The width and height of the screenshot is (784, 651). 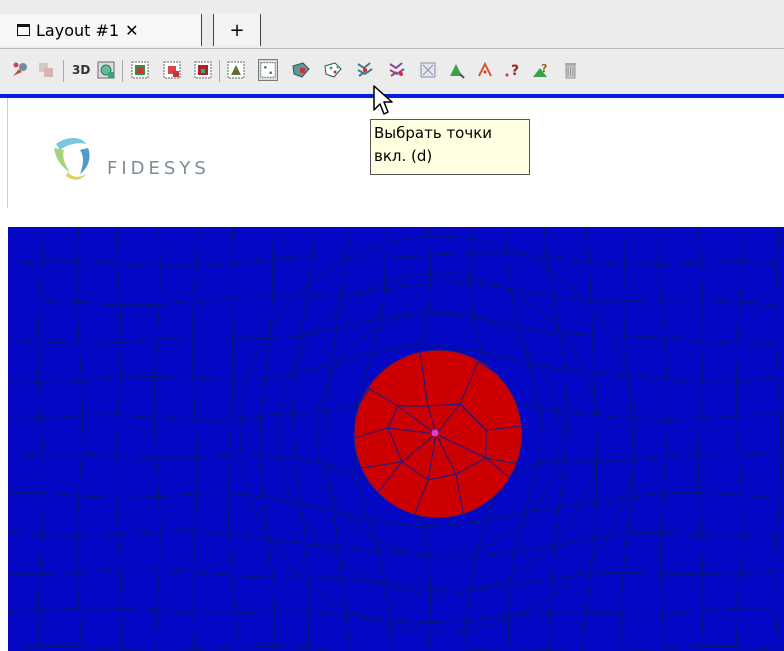 I want to click on view-3d-button: 3D, so click(x=81, y=70).